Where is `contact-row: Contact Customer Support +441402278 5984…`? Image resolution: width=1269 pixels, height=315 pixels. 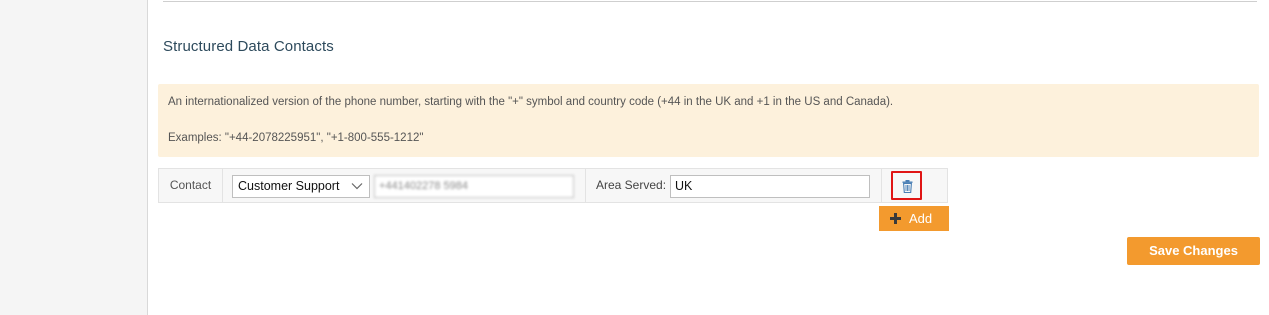 contact-row: Contact Customer Support +441402278 5984… is located at coordinates (553, 185).